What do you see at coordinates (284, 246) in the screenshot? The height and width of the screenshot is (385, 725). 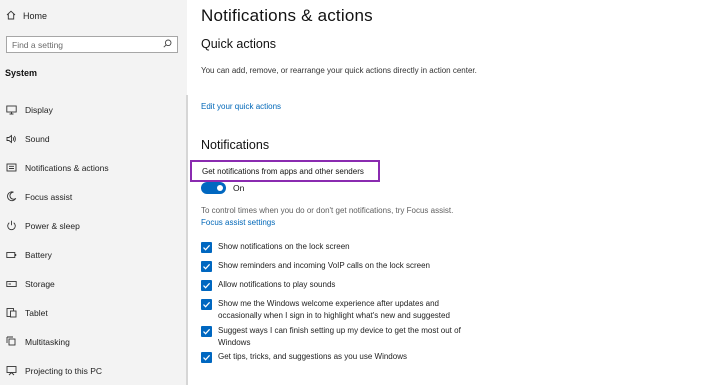 I see `checkbox-label: Show notifications on the lock screen` at bounding box center [284, 246].